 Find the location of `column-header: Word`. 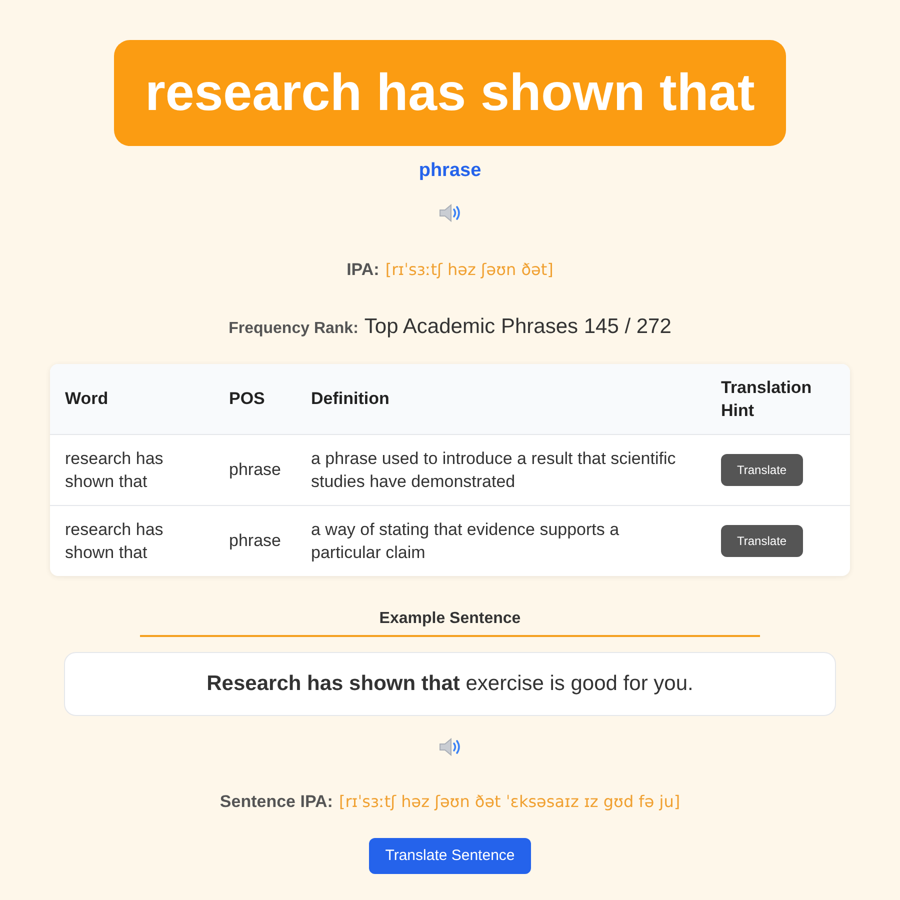

column-header: Word is located at coordinates (132, 399).